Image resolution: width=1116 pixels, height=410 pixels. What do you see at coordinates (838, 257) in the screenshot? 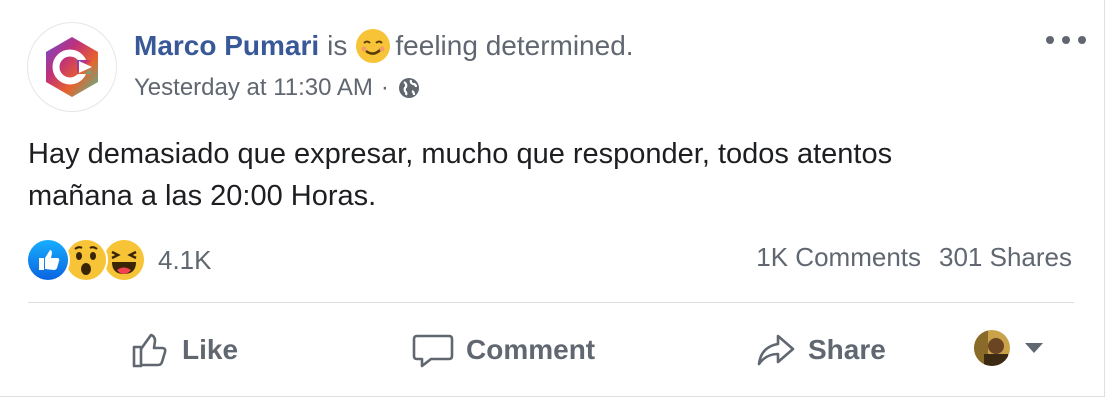
I see `comments-count: 1K Comments` at bounding box center [838, 257].